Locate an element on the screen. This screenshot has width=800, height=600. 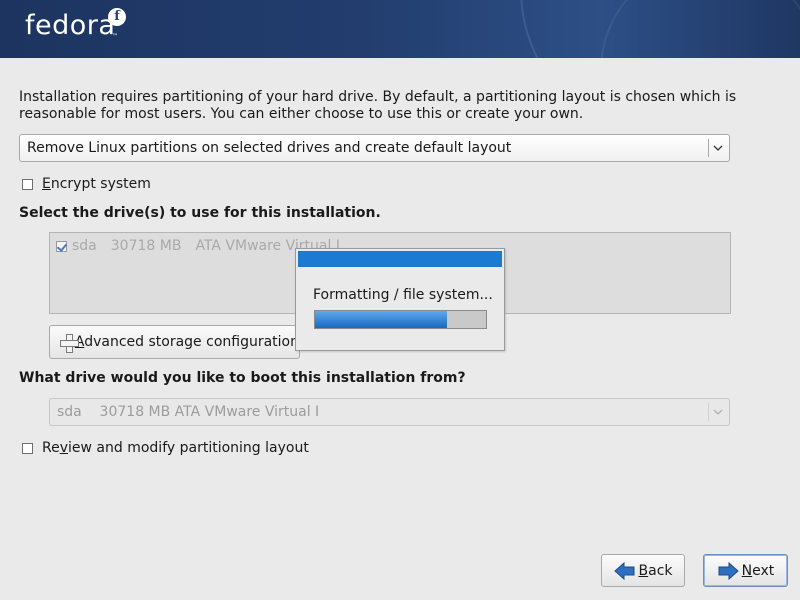
next-button: Next is located at coordinates (745, 570).